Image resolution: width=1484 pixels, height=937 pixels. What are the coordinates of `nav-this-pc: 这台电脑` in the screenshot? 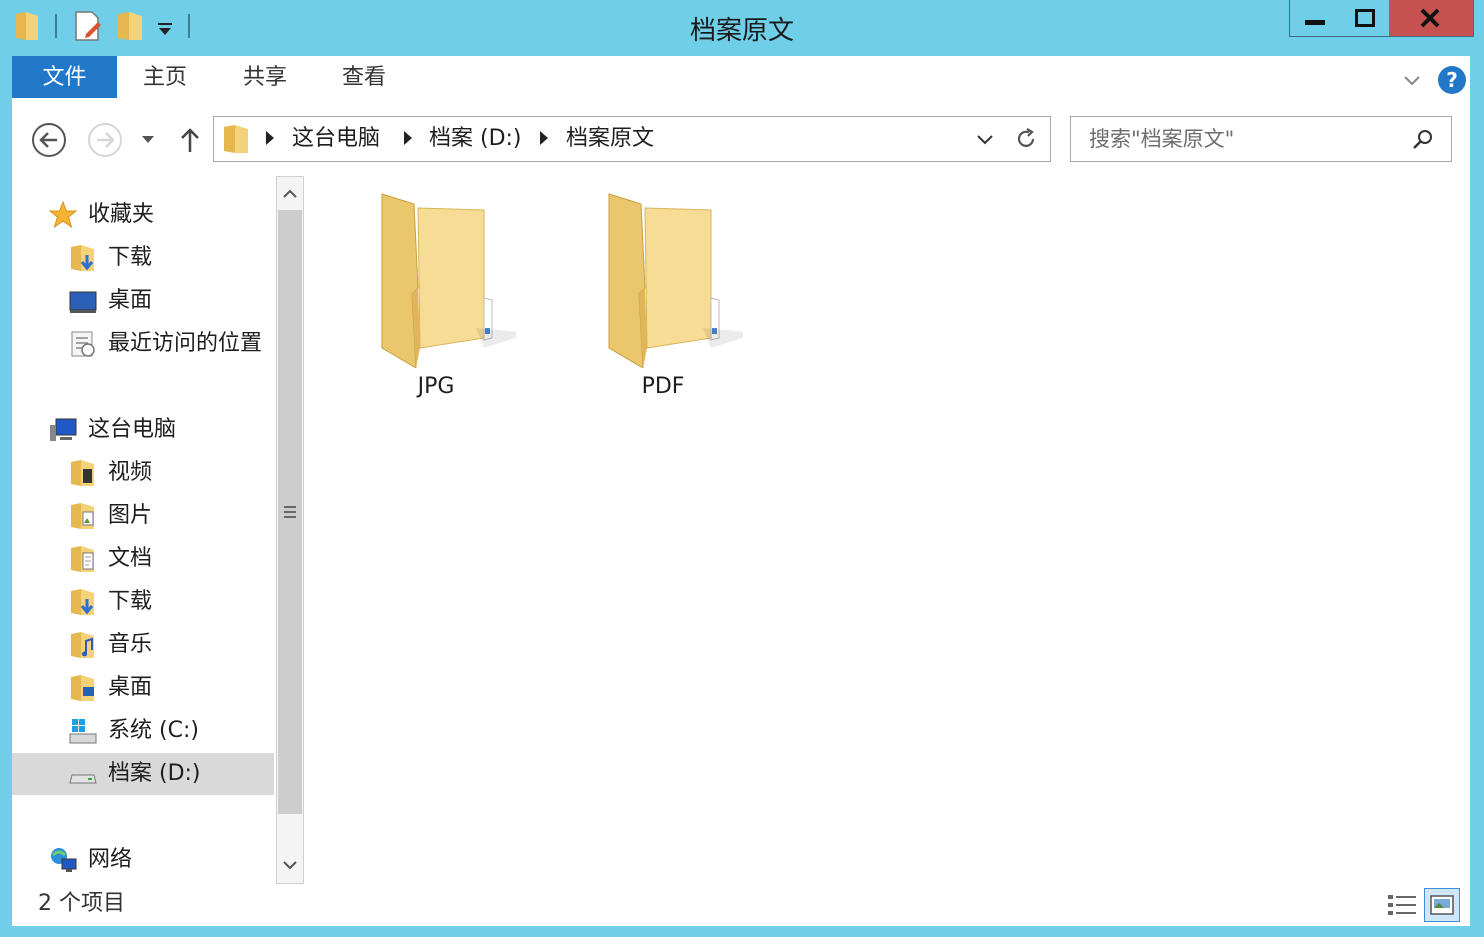 It's located at (143, 430).